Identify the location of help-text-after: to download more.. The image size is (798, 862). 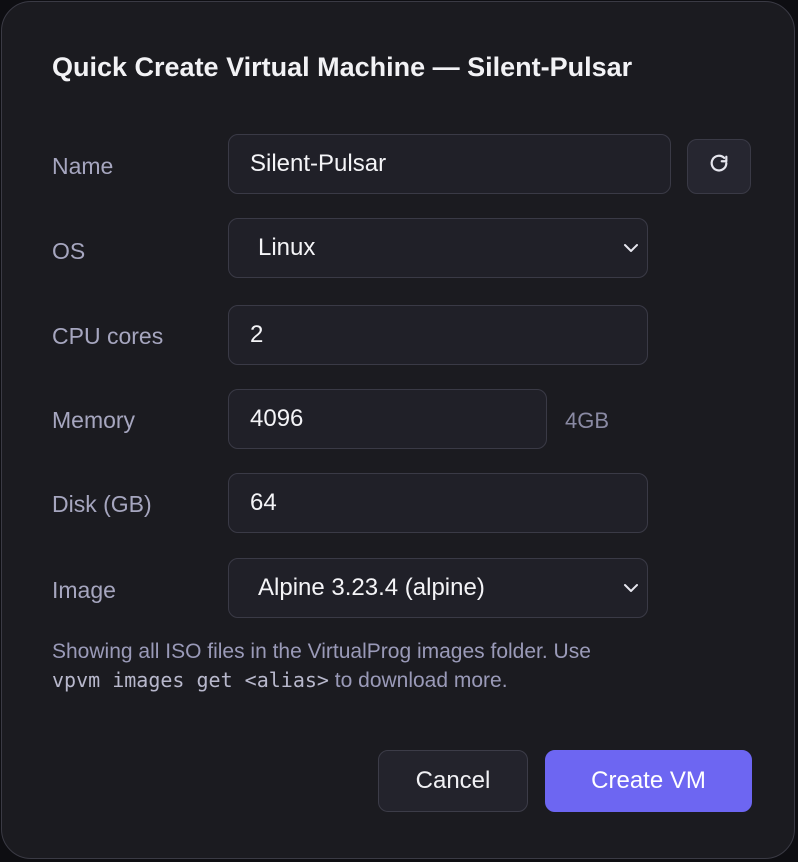
(418, 680).